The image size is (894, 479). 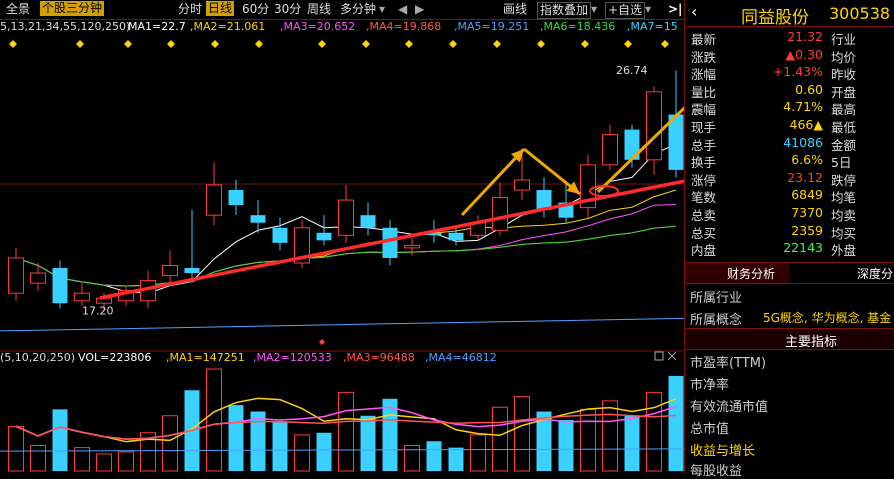 I want to click on quote-key: 总卖, so click(x=704, y=215).